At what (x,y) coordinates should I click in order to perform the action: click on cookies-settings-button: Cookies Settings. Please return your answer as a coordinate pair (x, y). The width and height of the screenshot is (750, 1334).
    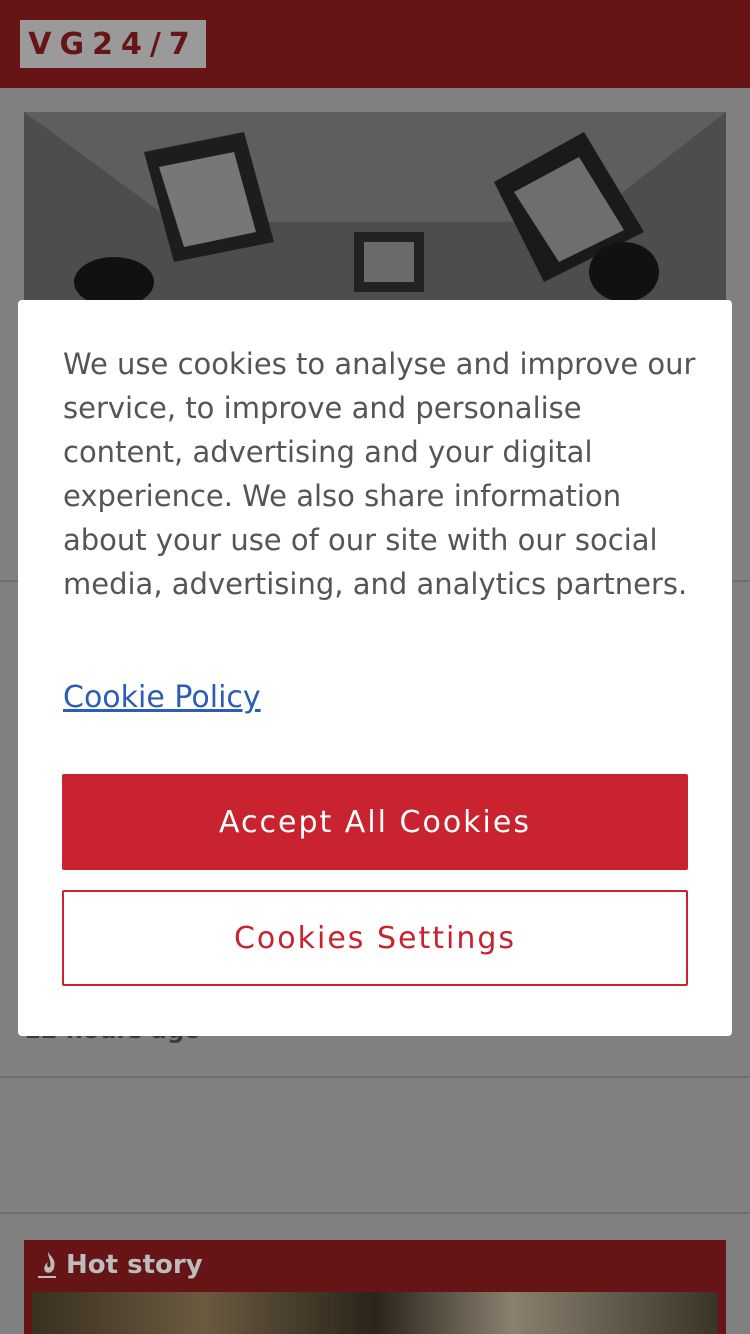
    Looking at the image, I should click on (375, 938).